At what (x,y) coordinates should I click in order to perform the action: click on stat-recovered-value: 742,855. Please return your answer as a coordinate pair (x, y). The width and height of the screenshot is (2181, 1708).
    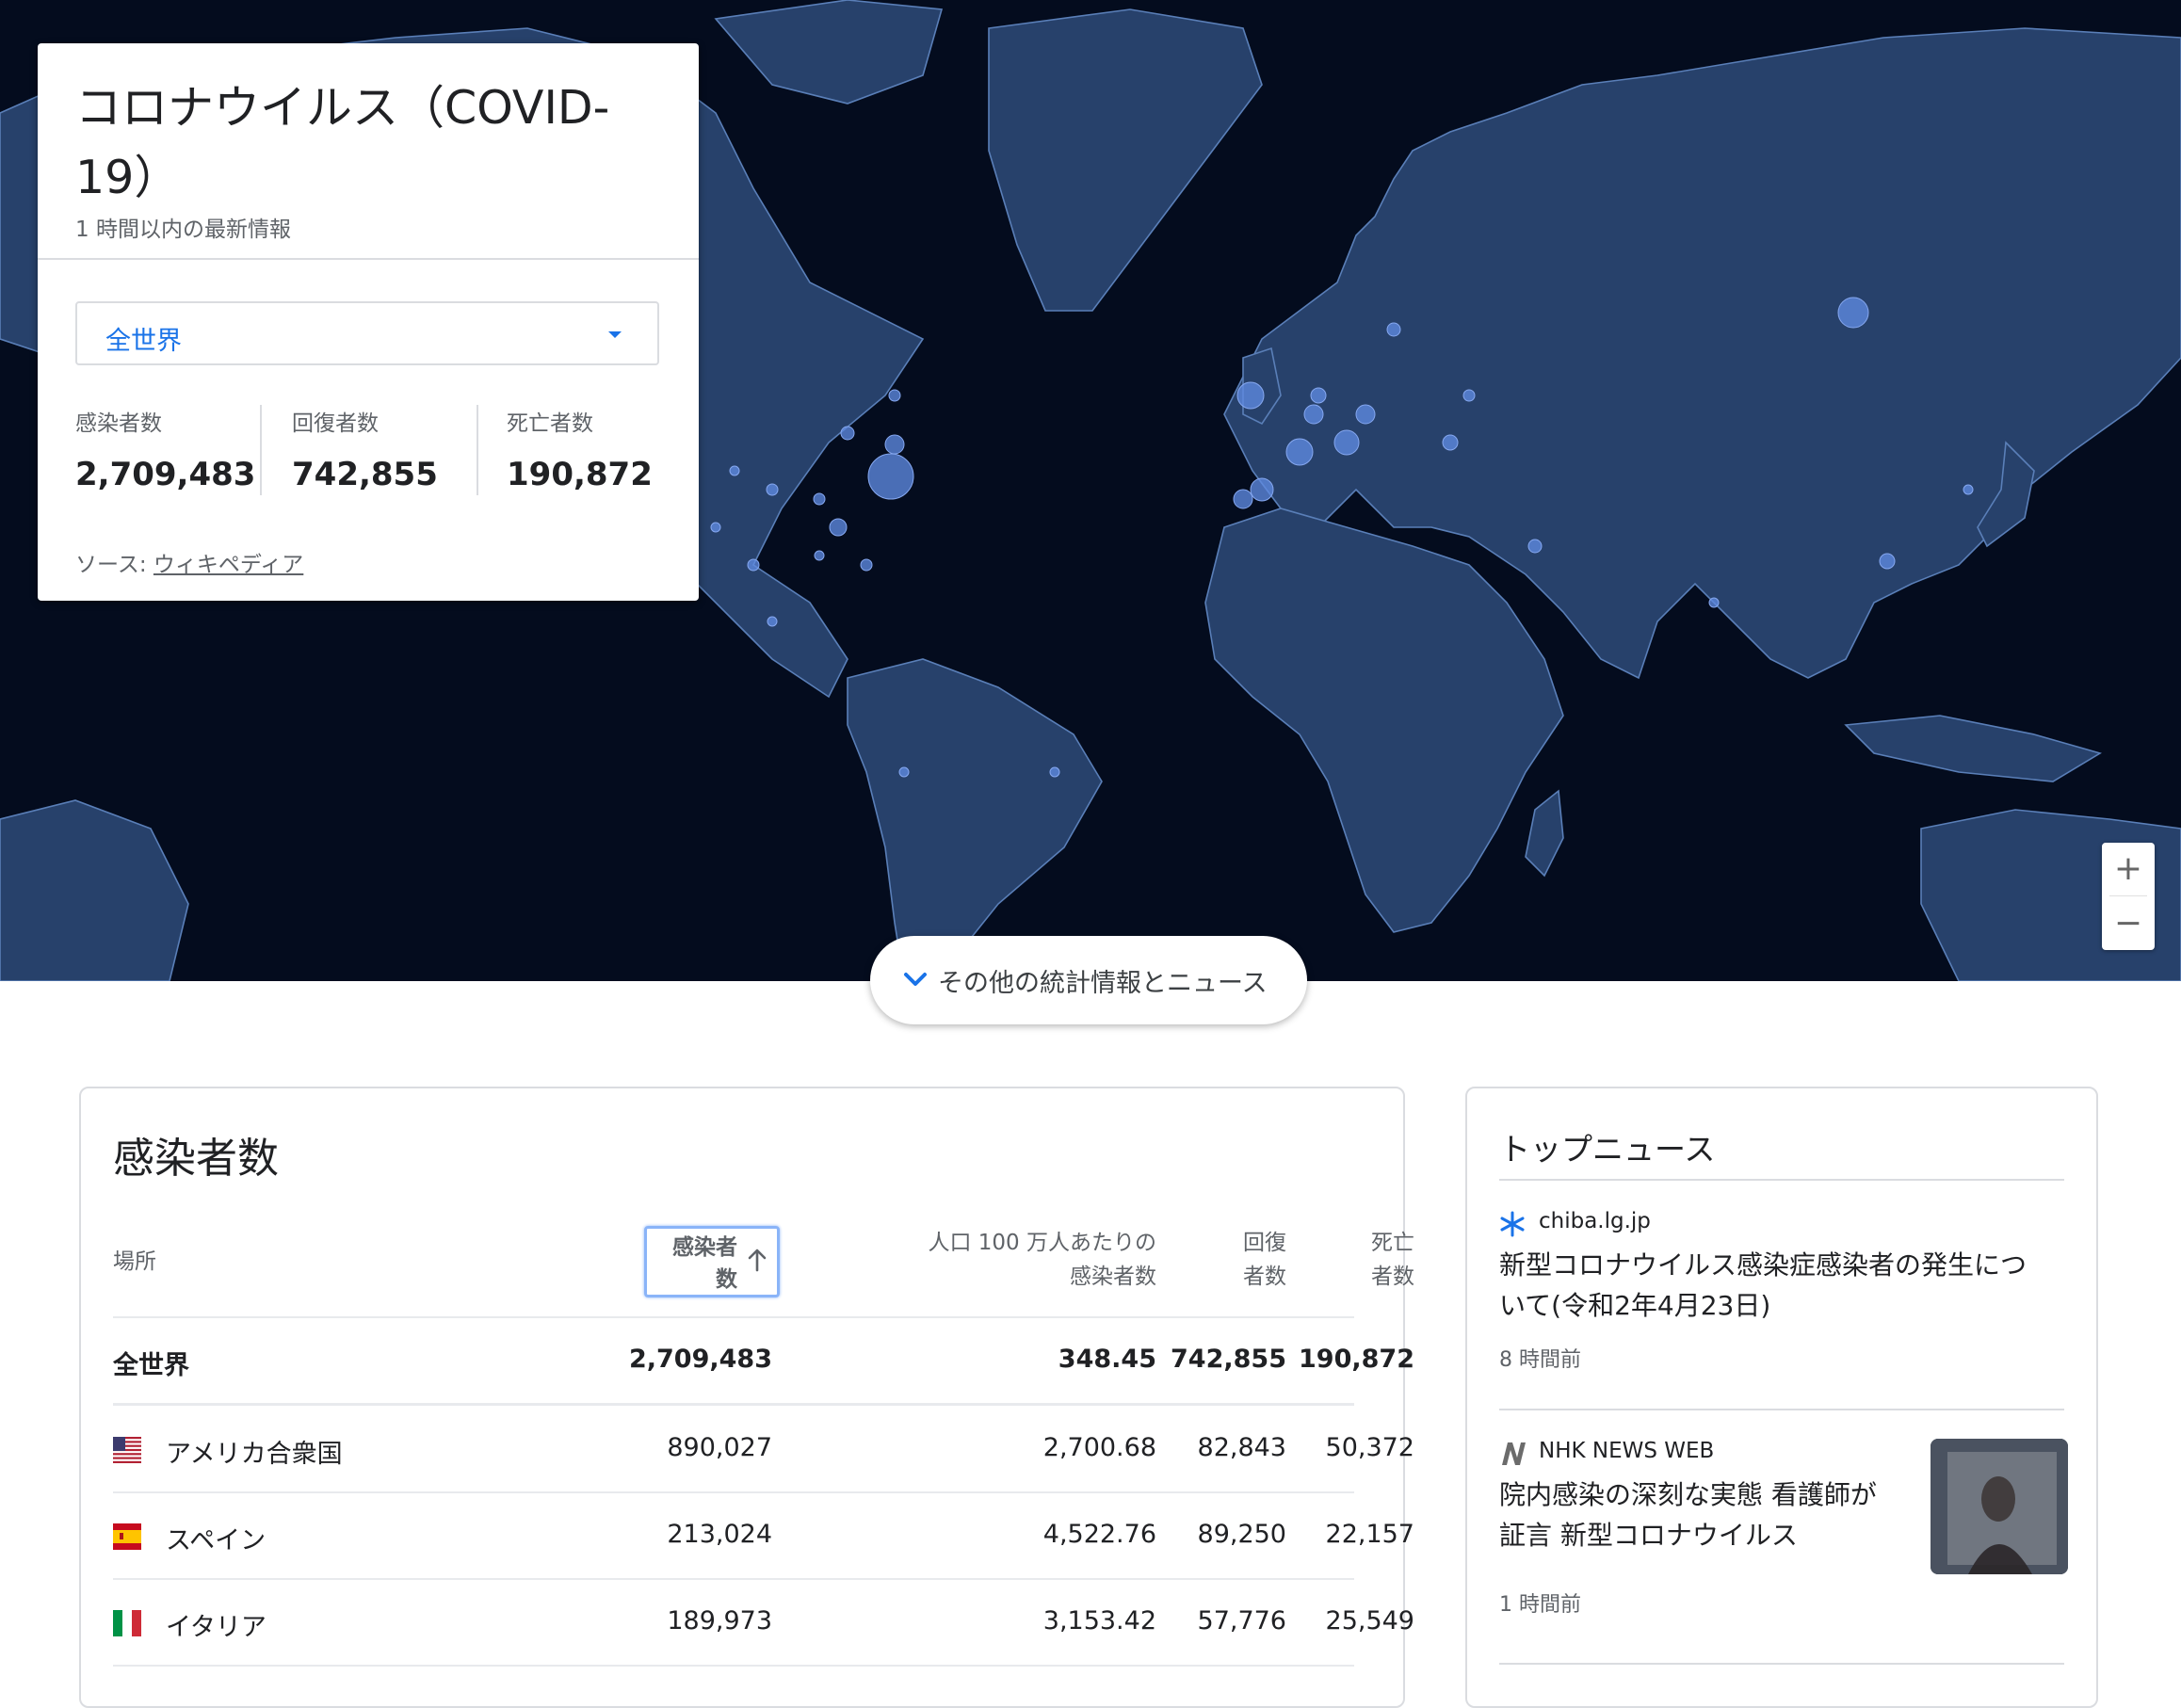
    Looking at the image, I should click on (365, 474).